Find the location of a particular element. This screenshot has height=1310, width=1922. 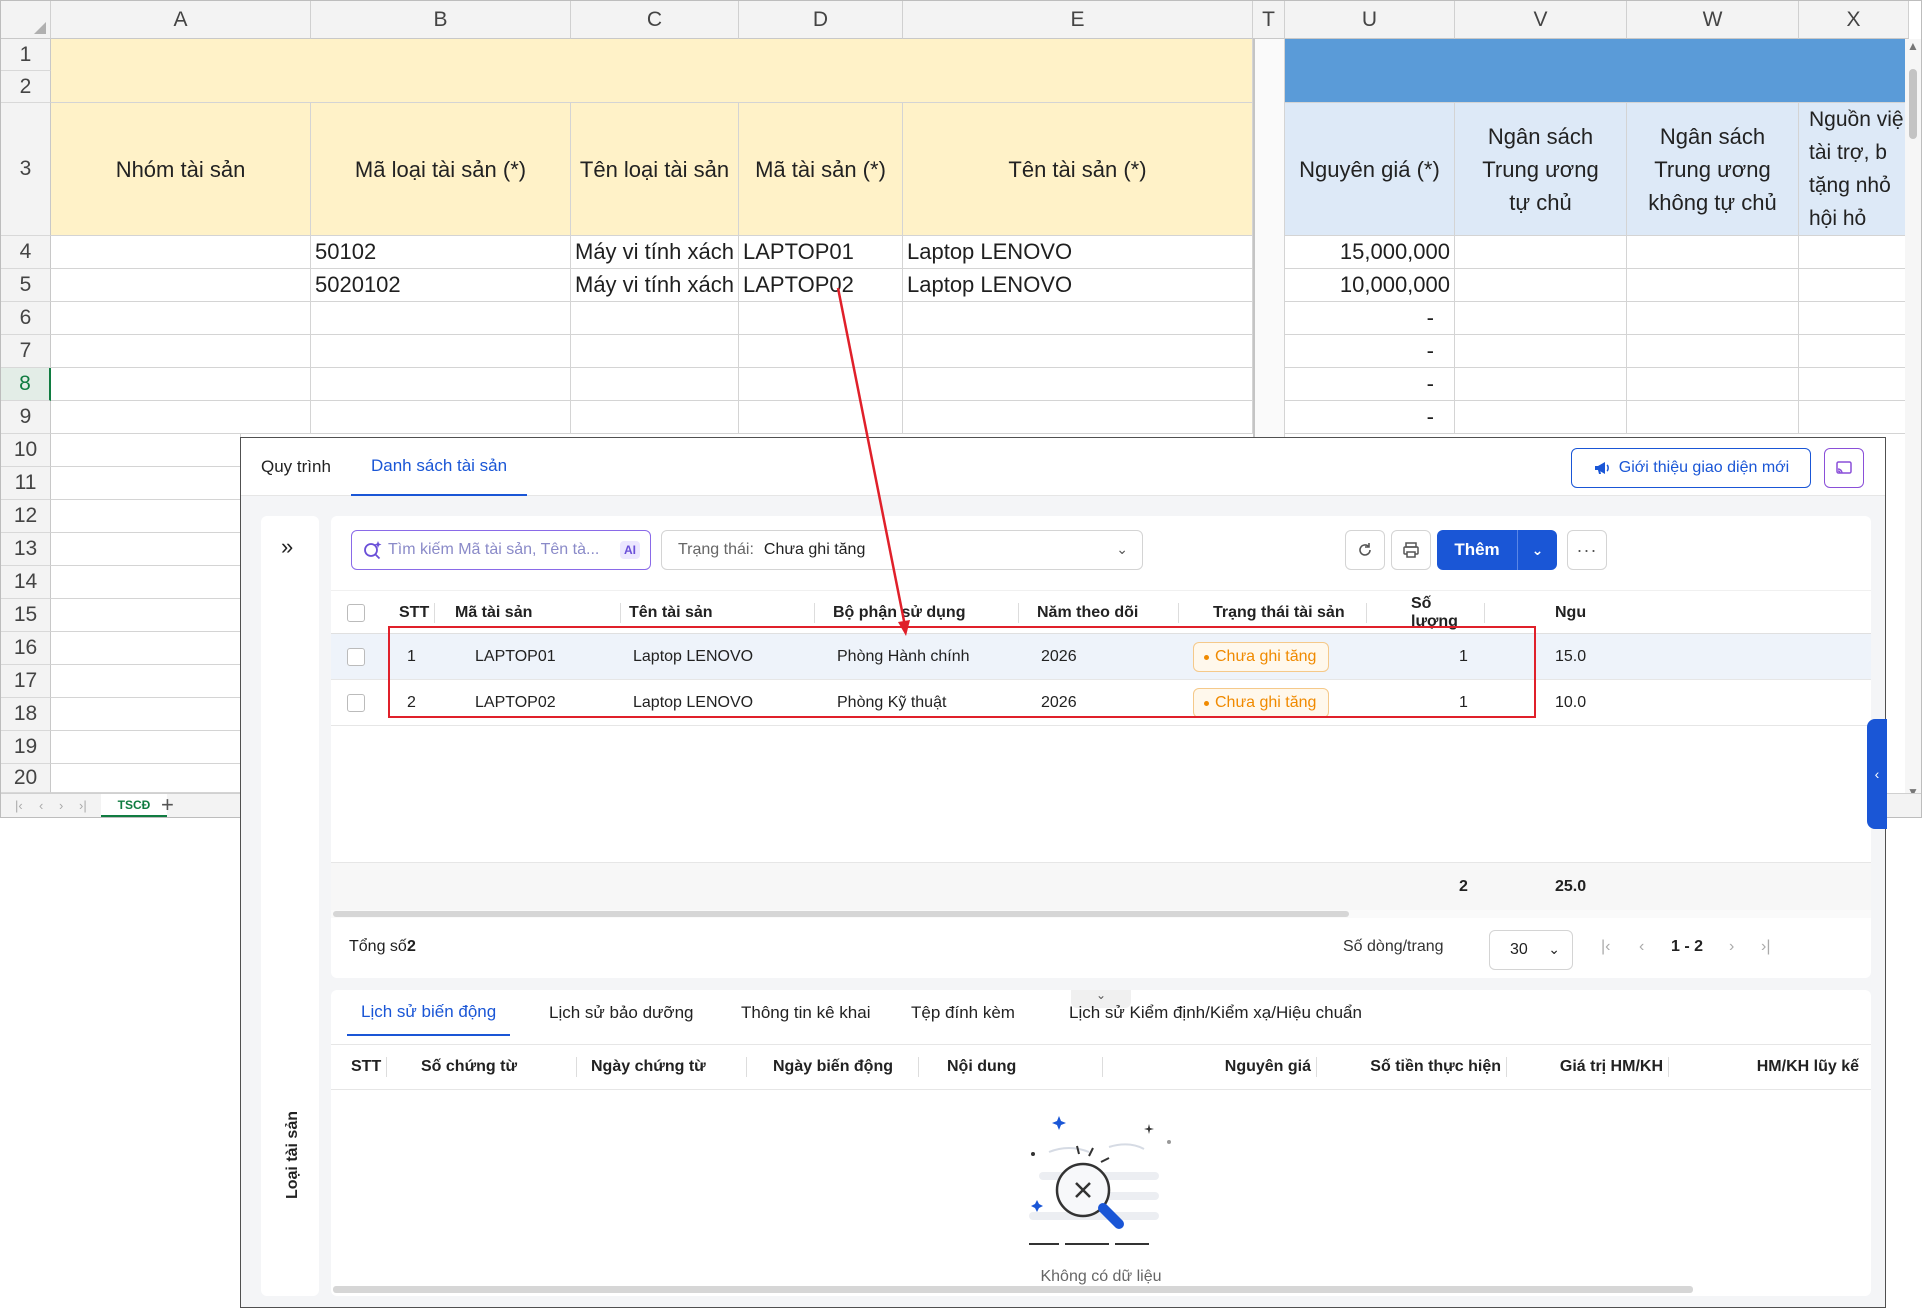

row-header: 9 is located at coordinates (26, 417).